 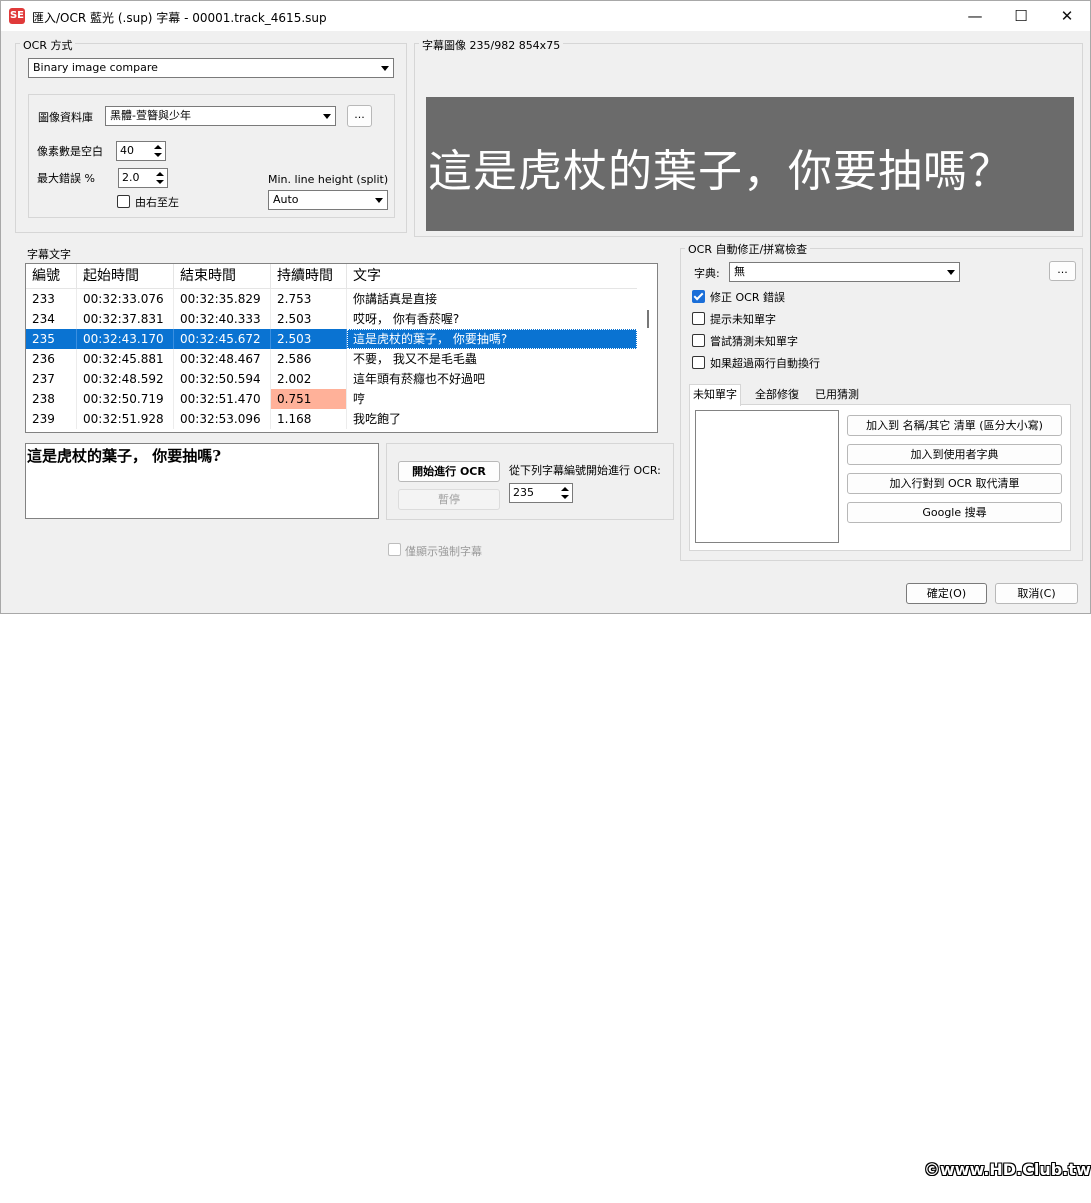 What do you see at coordinates (648, 360) in the screenshot?
I see `list-scrollbar` at bounding box center [648, 360].